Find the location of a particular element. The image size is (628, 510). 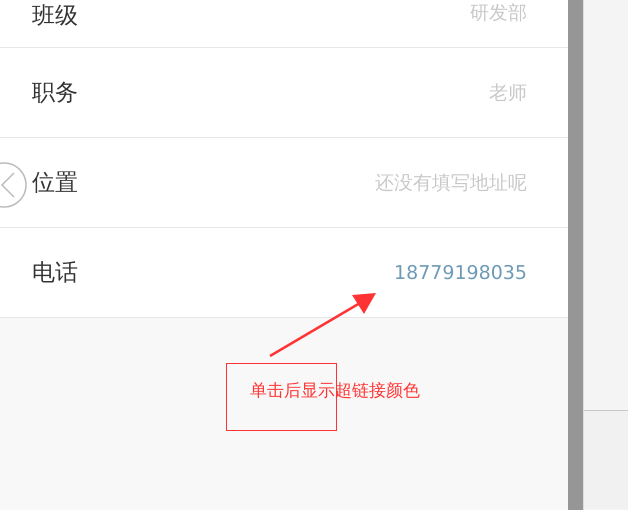

field-label: 位置 is located at coordinates (55, 183).